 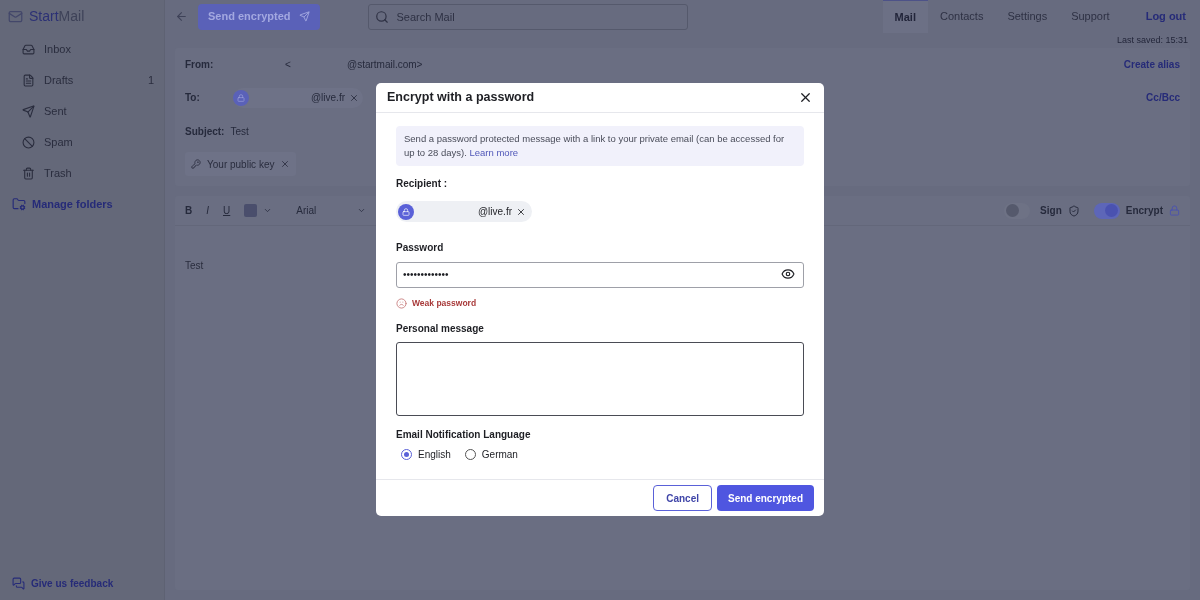 I want to click on folder-item: Sent, so click(x=82, y=111).